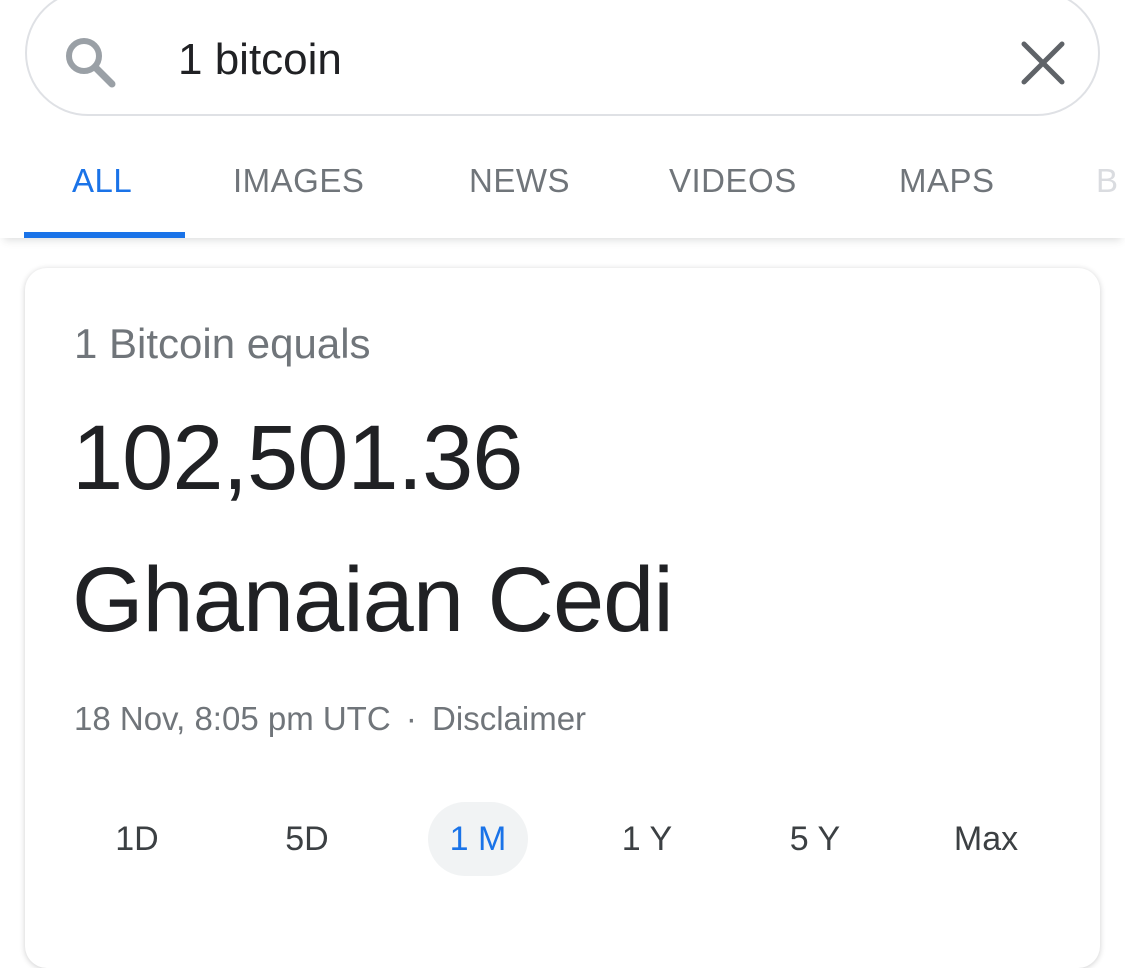 The image size is (1125, 968). What do you see at coordinates (519, 181) in the screenshot?
I see `tab-news: NEWS` at bounding box center [519, 181].